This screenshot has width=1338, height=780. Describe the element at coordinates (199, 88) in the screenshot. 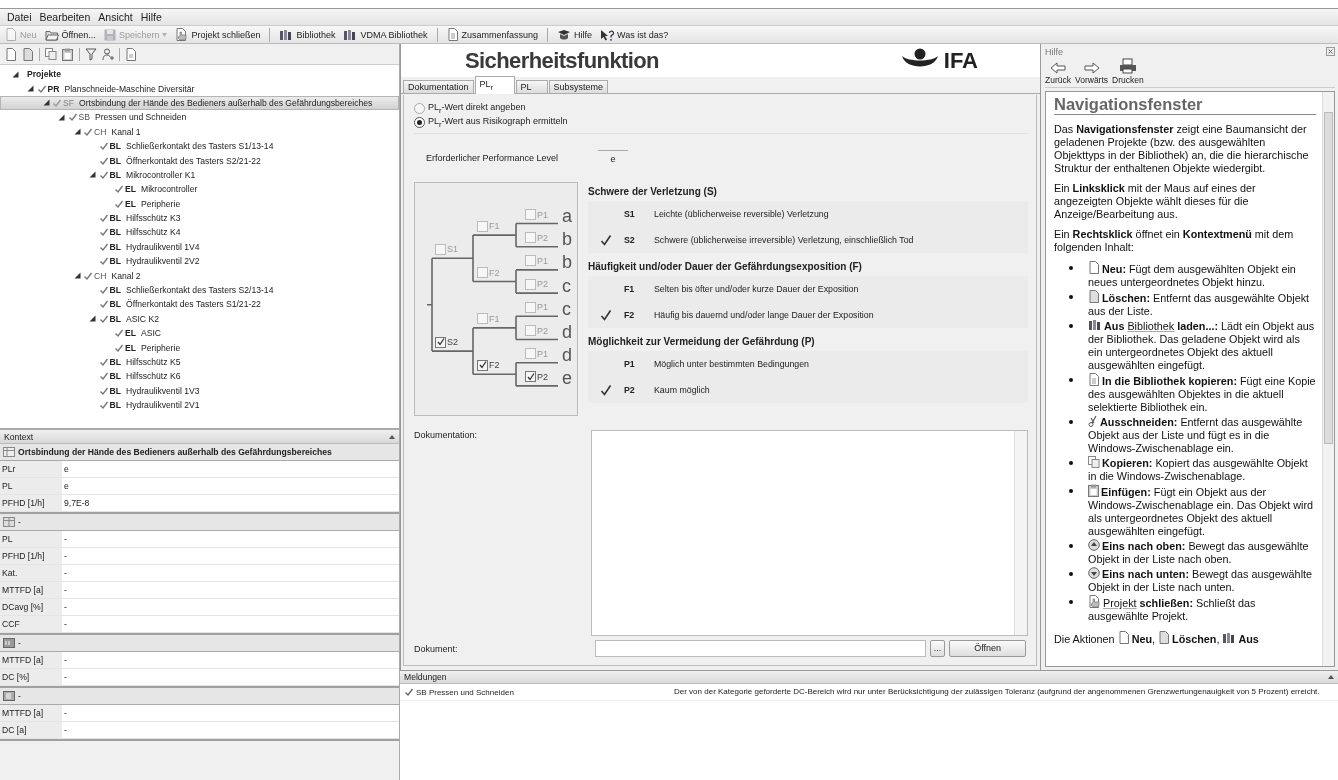

I see `tree-item: PR Planschneide-Maschine Diversitär` at that location.